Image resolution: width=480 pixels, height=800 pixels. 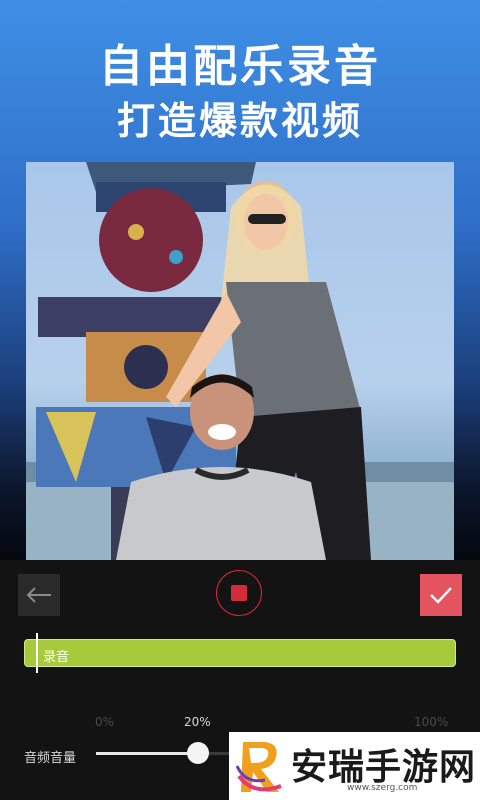 What do you see at coordinates (105, 722) in the screenshot?
I see `volume-tick-min: 0%` at bounding box center [105, 722].